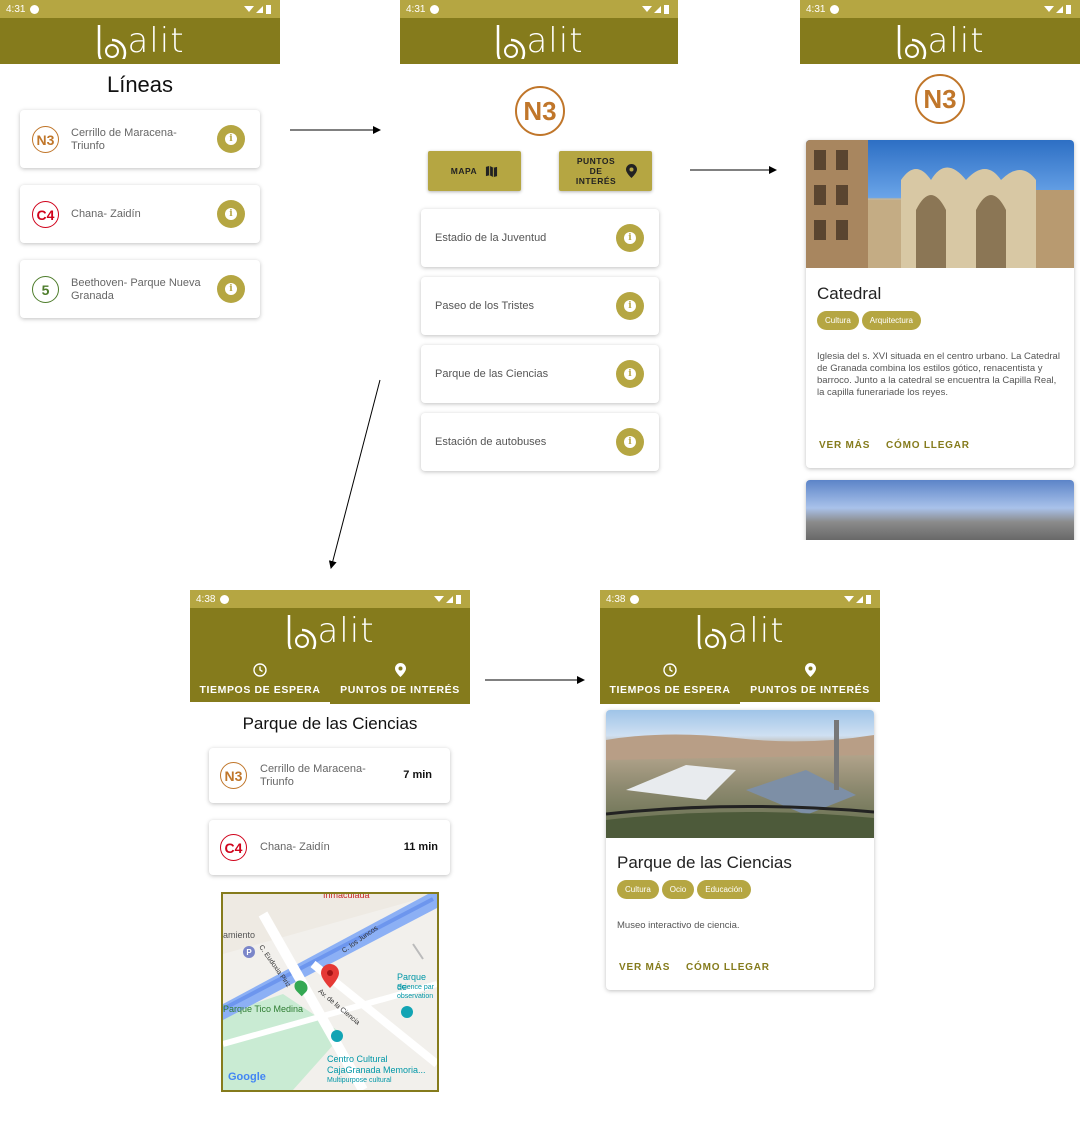  I want to click on line-card-5: 5 Beethoven- Parque Nueva Granada i, so click(140, 289).